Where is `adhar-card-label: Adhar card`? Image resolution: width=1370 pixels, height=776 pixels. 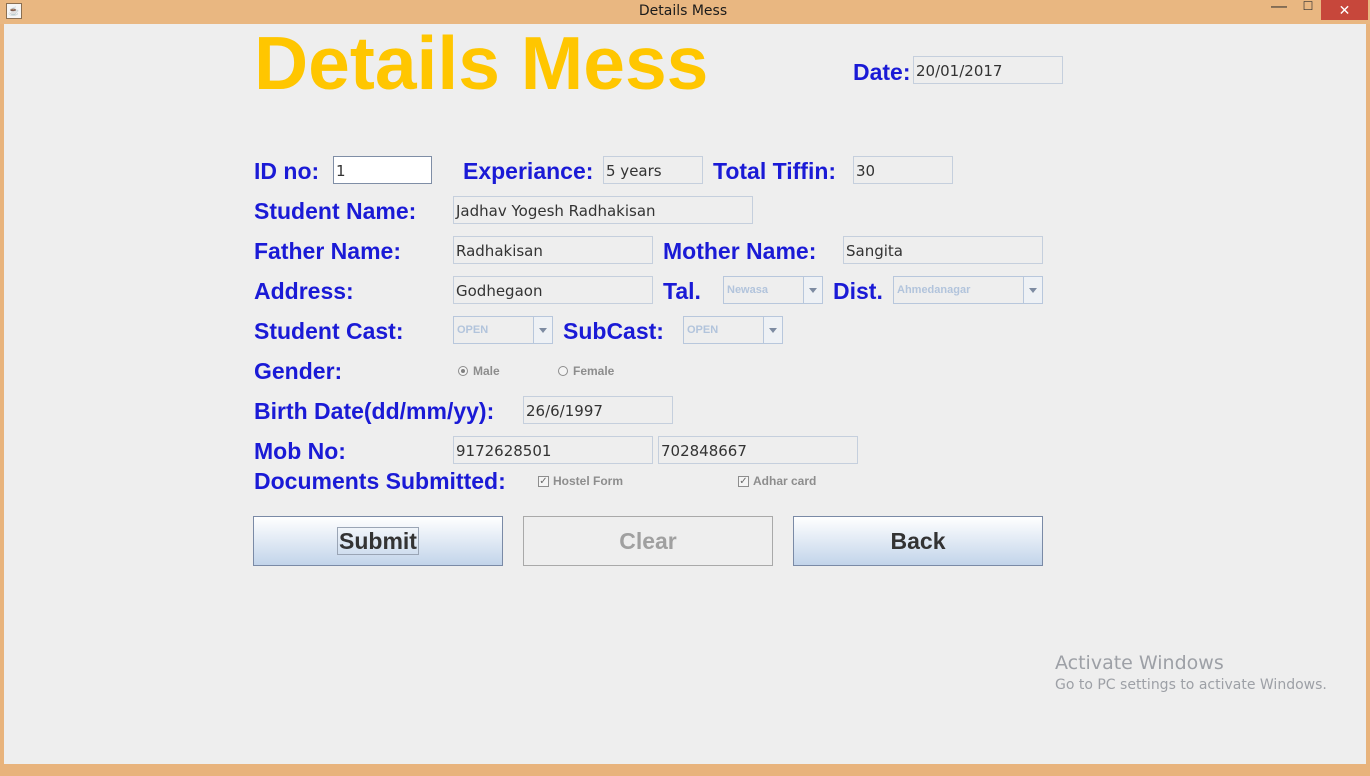 adhar-card-label: Adhar card is located at coordinates (784, 481).